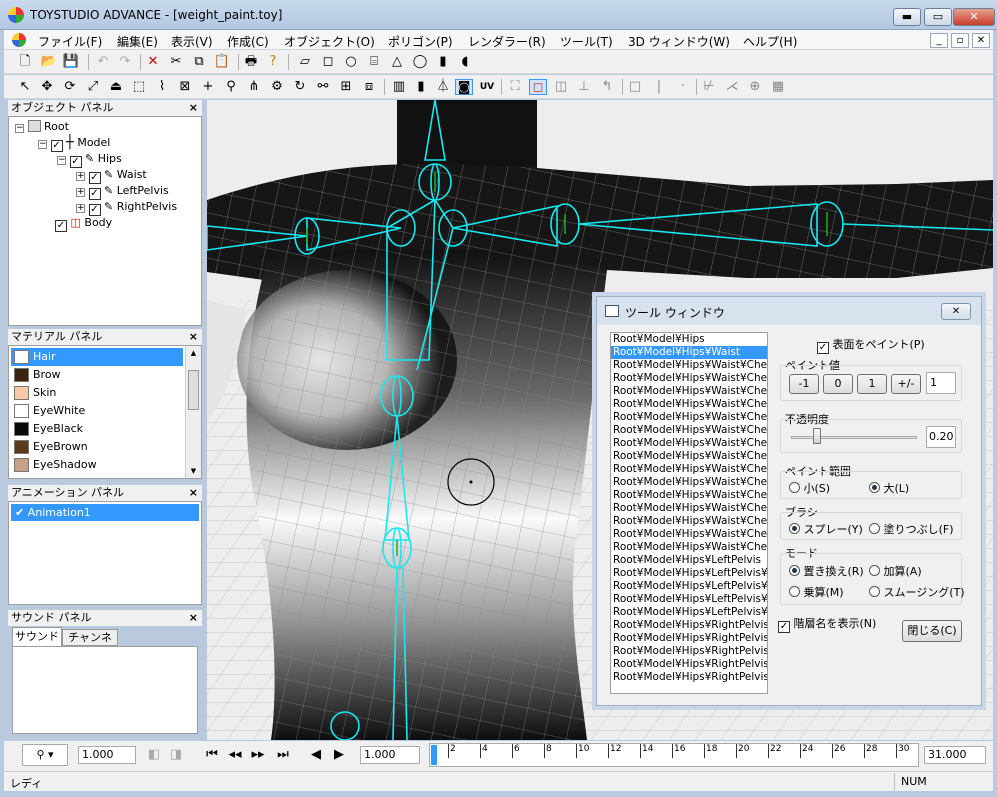  What do you see at coordinates (137, 41) in the screenshot?
I see `menu-edit: 編集(E)` at bounding box center [137, 41].